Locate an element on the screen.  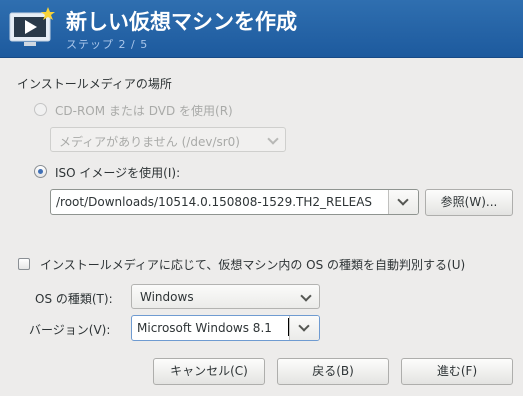
install-media-section-label: インストールメディアの場所 is located at coordinates (94, 84).